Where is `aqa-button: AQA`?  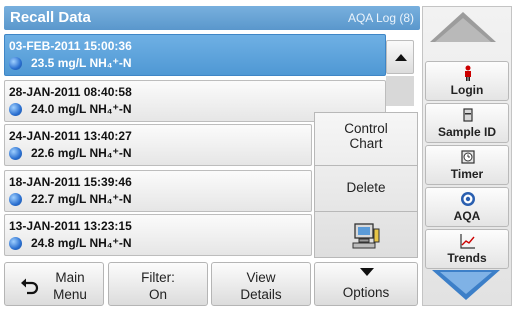
aqa-button: AQA is located at coordinates (467, 207).